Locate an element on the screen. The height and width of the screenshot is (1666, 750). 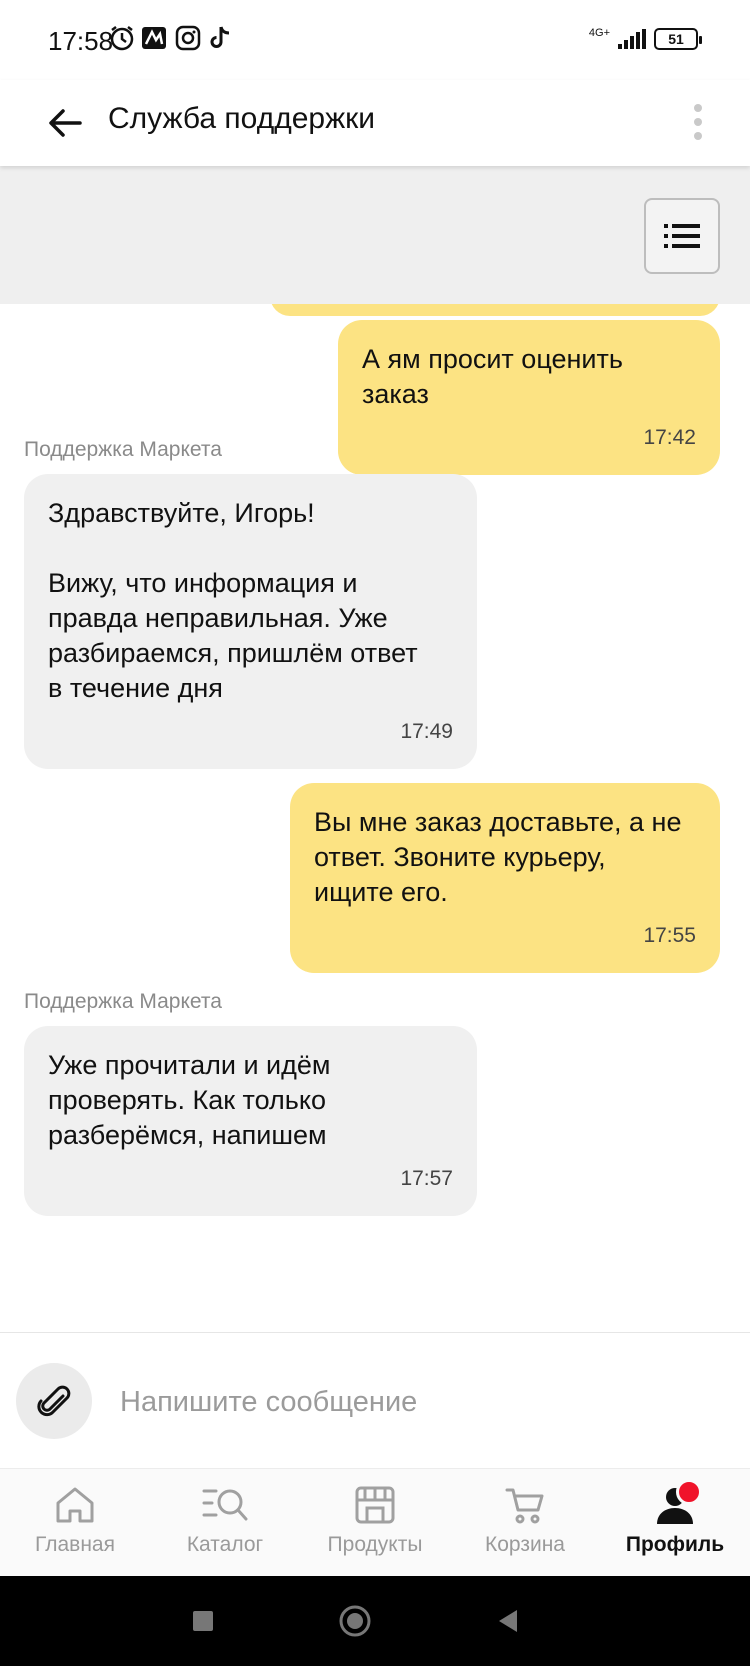
battery-level: 51 is located at coordinates (676, 39).